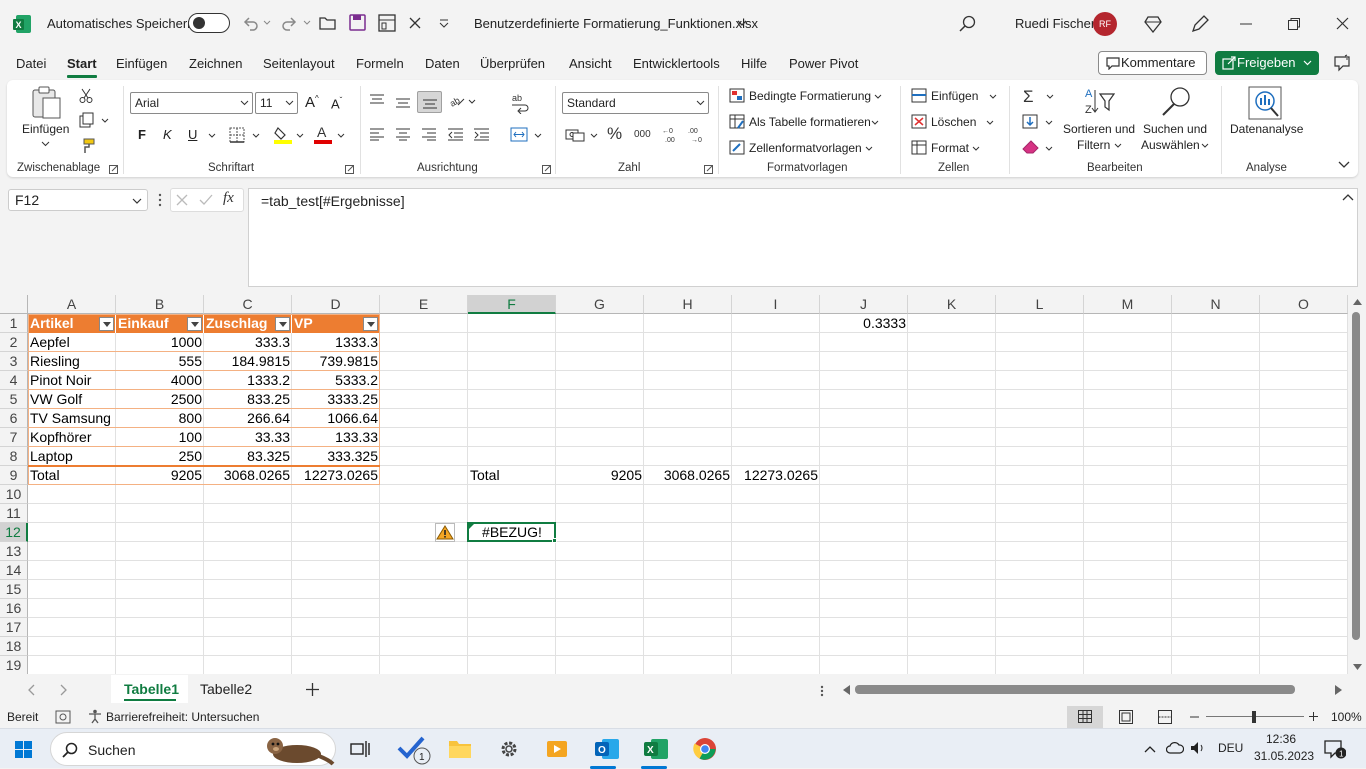 This screenshot has width=1366, height=769. Describe the element at coordinates (415, 23) in the screenshot. I see `close-x-icon` at that location.